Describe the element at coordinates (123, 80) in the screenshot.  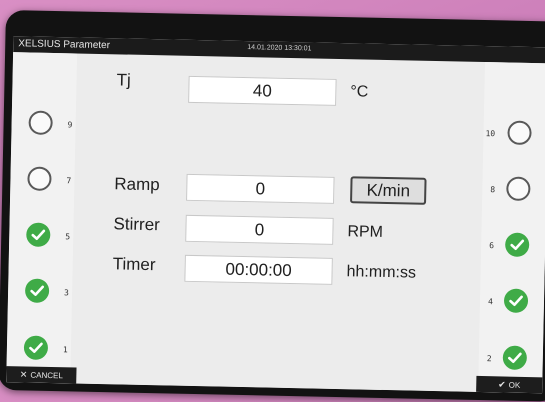
I see `tj-label: Tj` at that location.